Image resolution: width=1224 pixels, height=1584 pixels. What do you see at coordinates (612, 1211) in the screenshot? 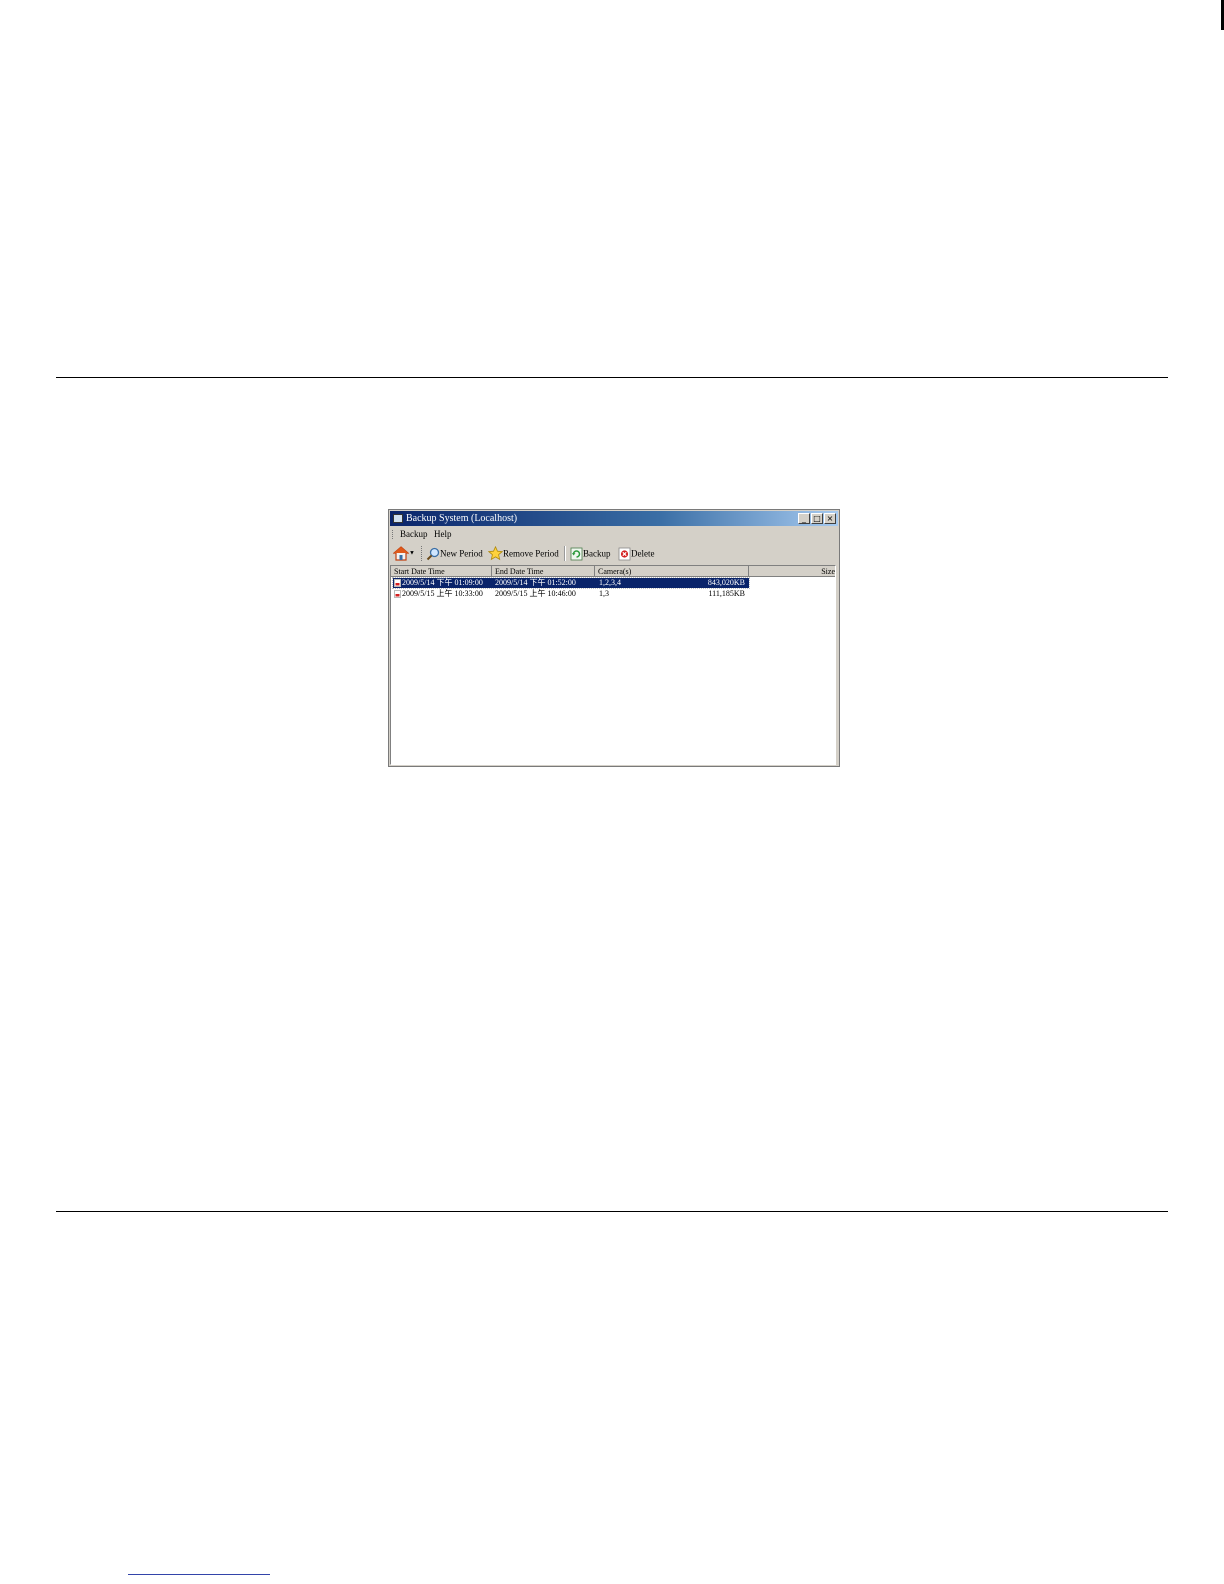
I see `bottom-rule` at bounding box center [612, 1211].